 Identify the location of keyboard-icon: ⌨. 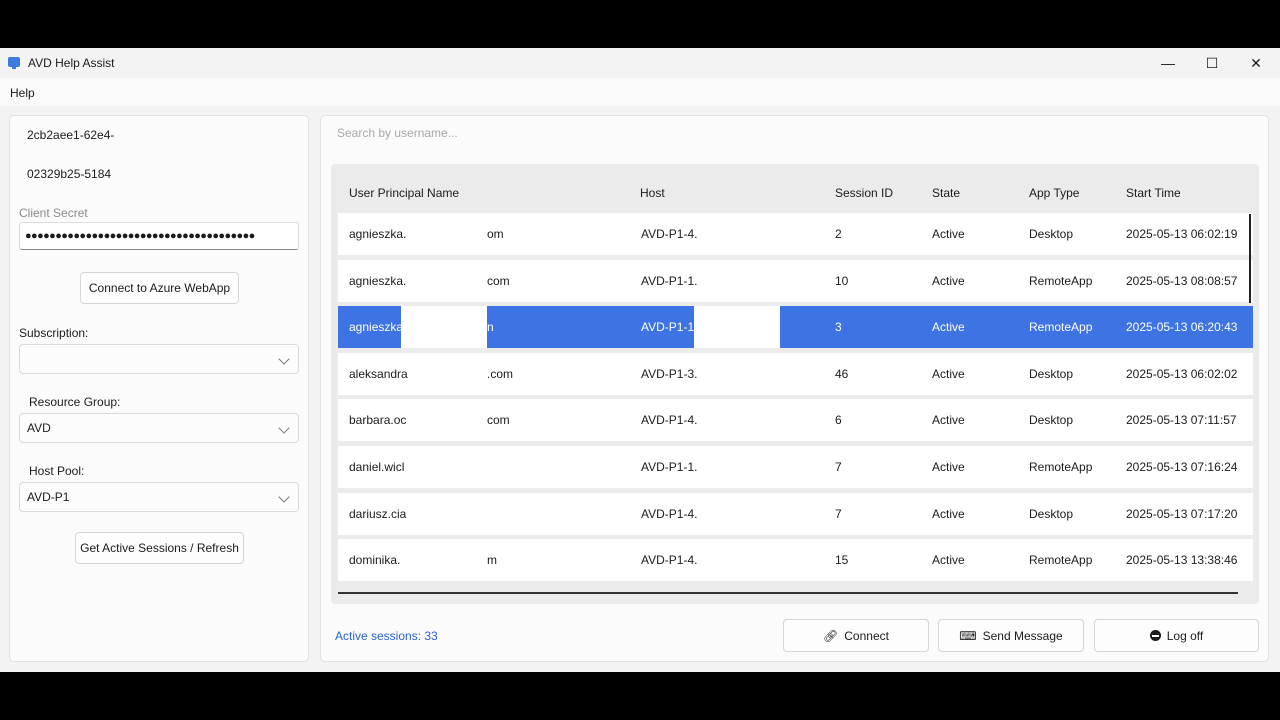
(968, 635).